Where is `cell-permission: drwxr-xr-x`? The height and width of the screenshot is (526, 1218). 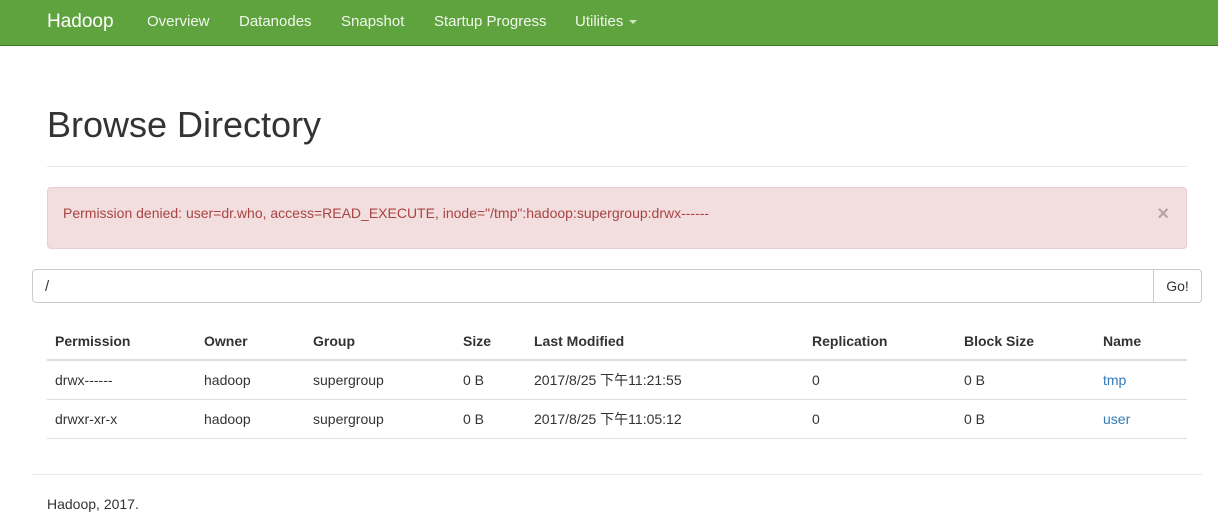
cell-permission: drwxr-xr-x is located at coordinates (121, 419).